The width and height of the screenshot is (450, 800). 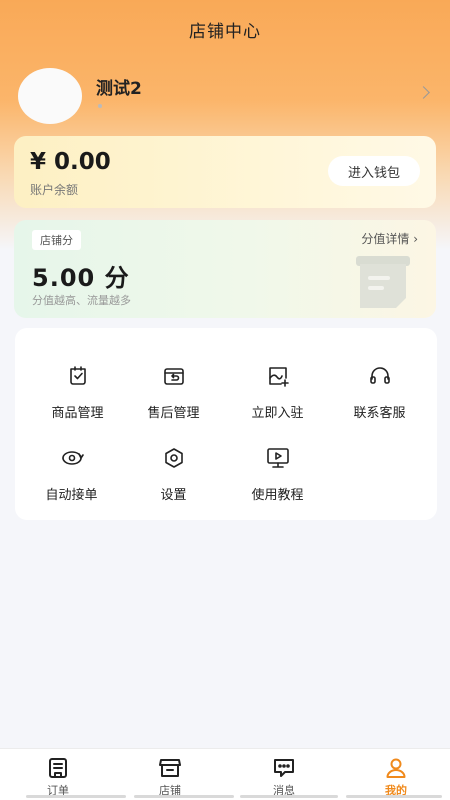 What do you see at coordinates (225, 269) in the screenshot?
I see `shop-score-card: 店铺分 分值详情 › 5.00 分 分值越高、流量越多` at bounding box center [225, 269].